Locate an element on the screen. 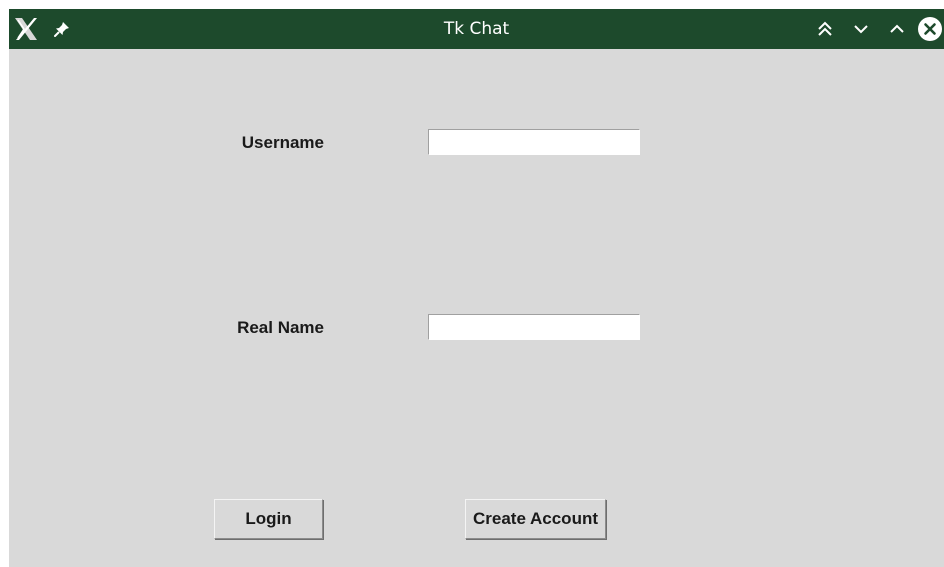 Image resolution: width=944 pixels, height=567 pixels. title-bar: Tk Chat is located at coordinates (476, 29).